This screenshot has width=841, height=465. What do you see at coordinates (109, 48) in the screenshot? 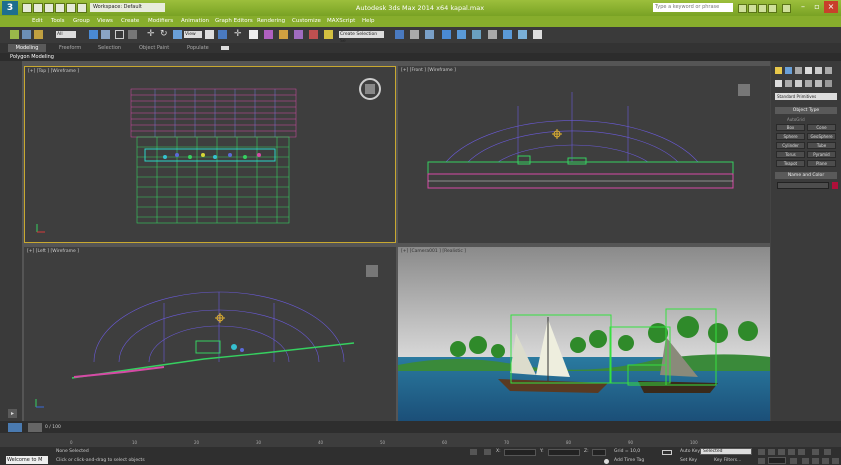
I see `tab-selection: Selection` at bounding box center [109, 48].